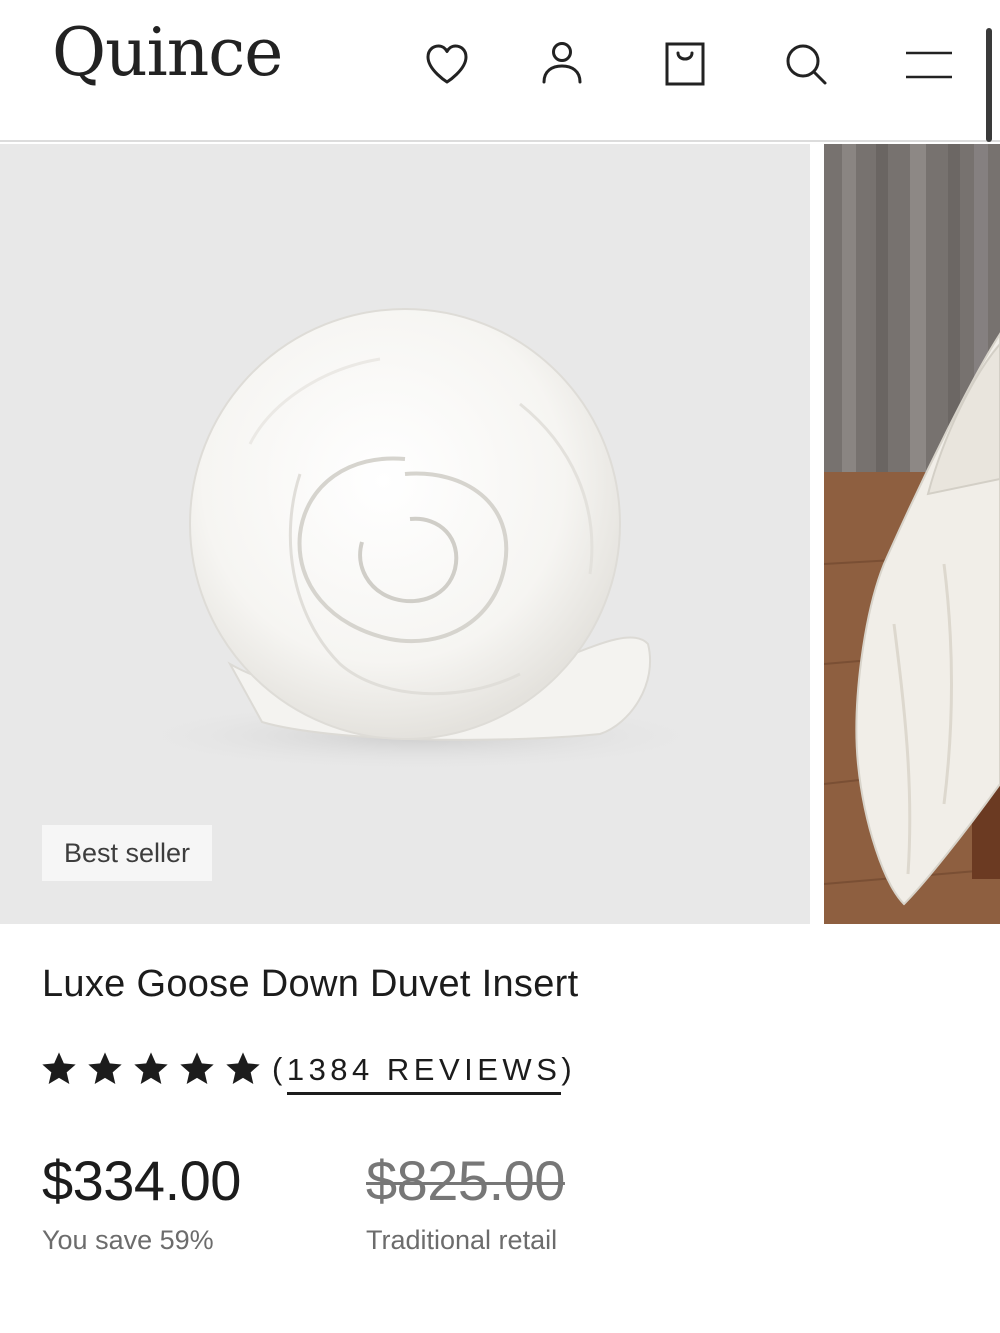 Image resolution: width=1000 pixels, height=1333 pixels. I want to click on traditional-retail-price: $825.00, so click(465, 1180).